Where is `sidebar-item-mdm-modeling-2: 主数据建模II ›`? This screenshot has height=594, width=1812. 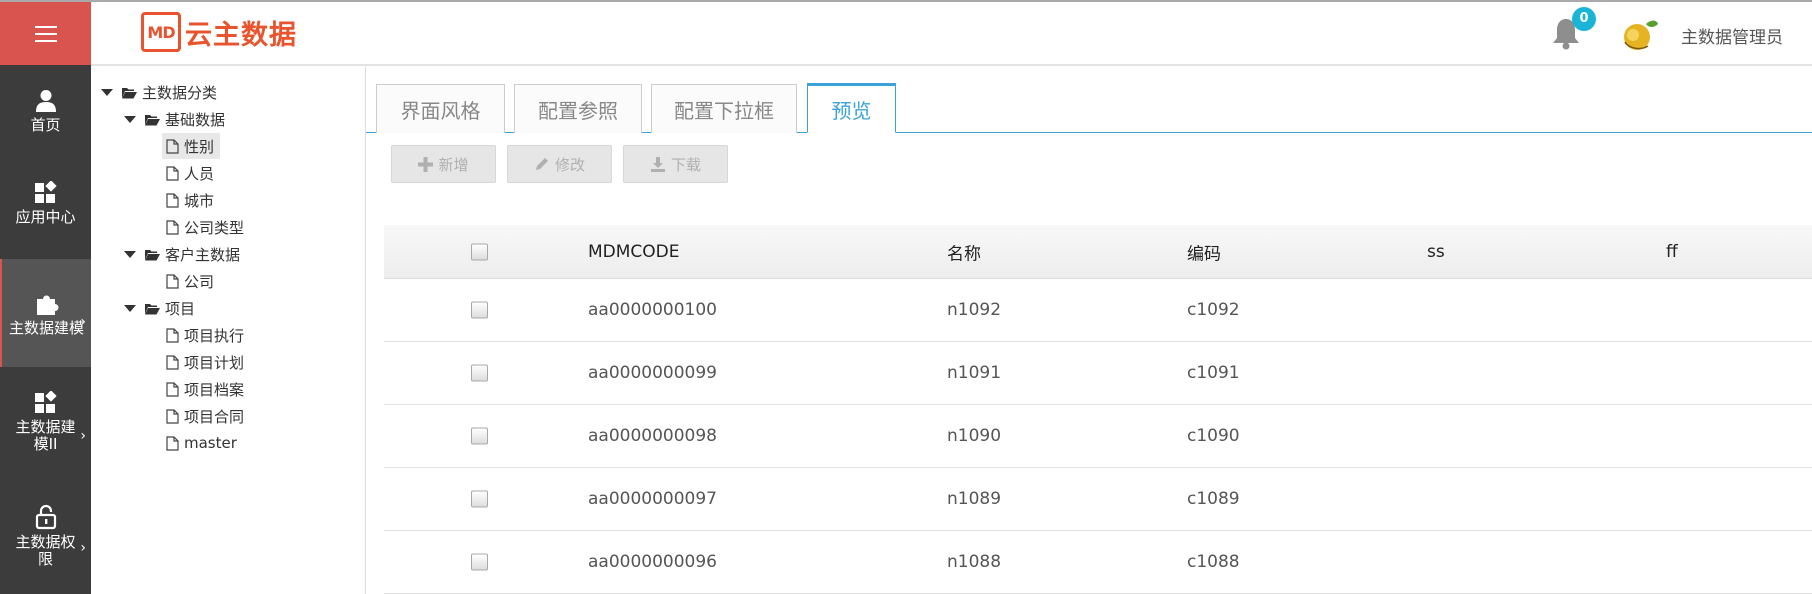 sidebar-item-mdm-modeling-2: 主数据建模II › is located at coordinates (45, 422).